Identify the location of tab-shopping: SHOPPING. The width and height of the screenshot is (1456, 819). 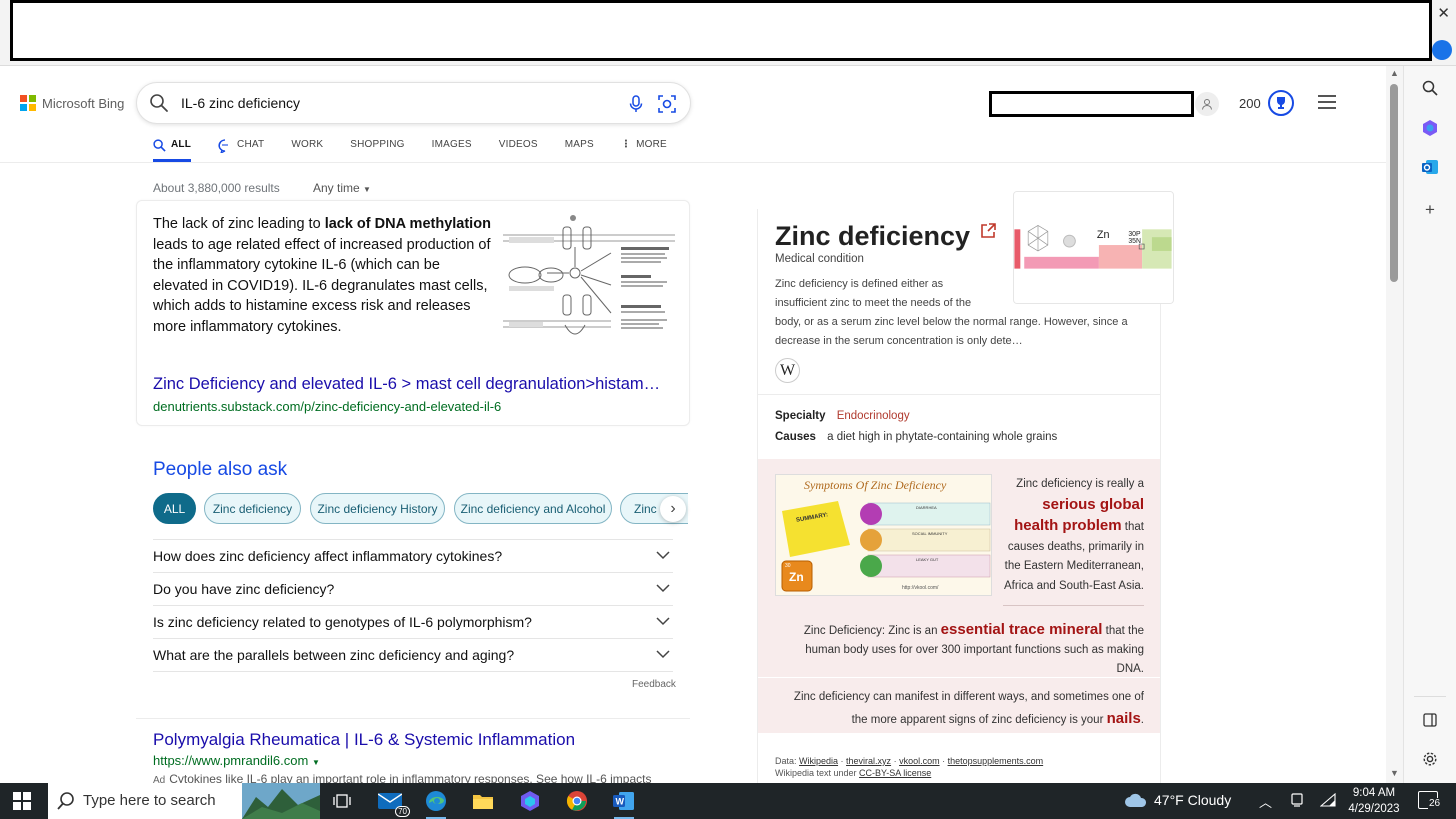
(377, 149).